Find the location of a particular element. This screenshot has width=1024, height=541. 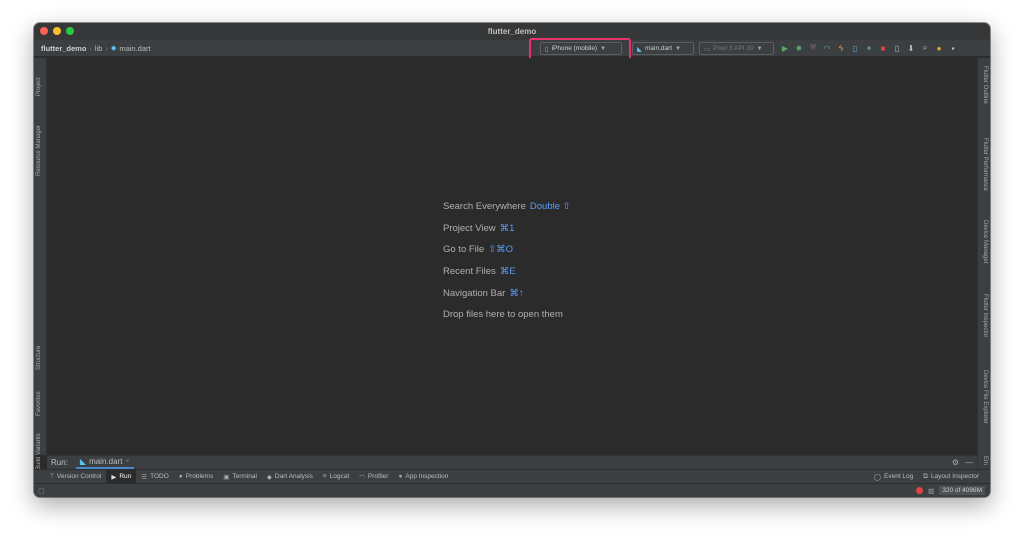

phone-icon: ▯ is located at coordinates (547, 49).